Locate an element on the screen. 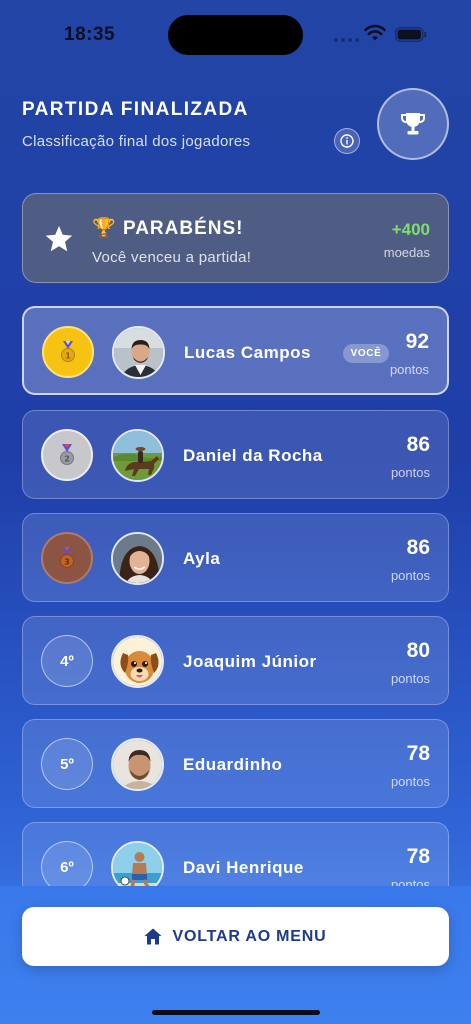  silver-medal-icon: 2 is located at coordinates (67, 454).